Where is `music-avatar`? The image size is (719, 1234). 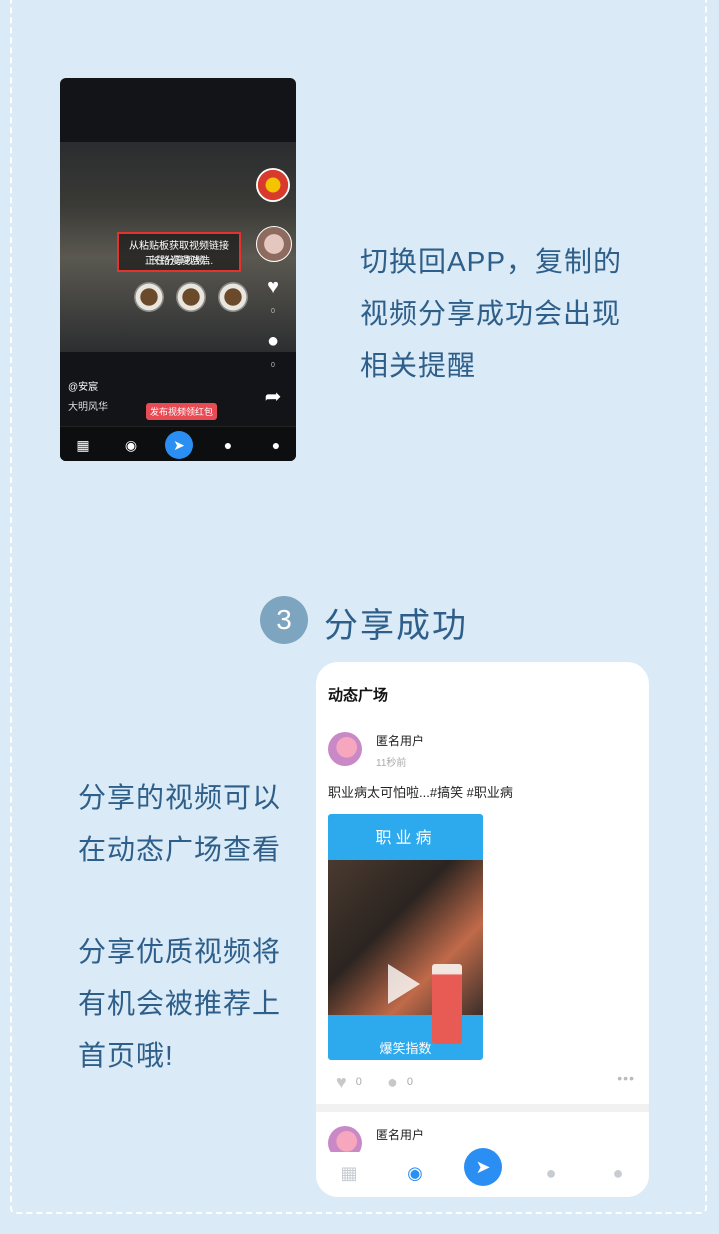 music-avatar is located at coordinates (274, 244).